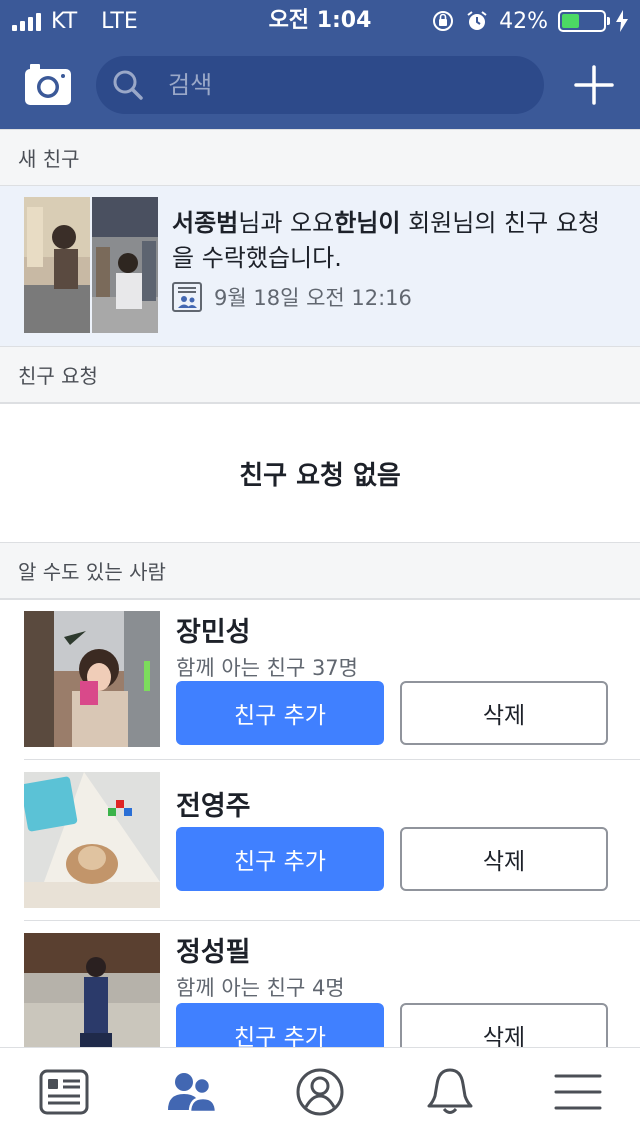  I want to click on news-feed-icon, so click(64, 1092).